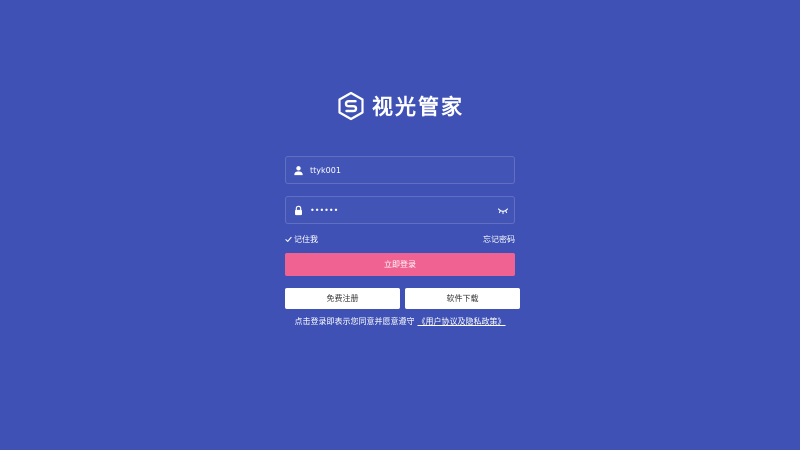 The height and width of the screenshot is (450, 800). I want to click on brand-name: 视光管家, so click(418, 107).